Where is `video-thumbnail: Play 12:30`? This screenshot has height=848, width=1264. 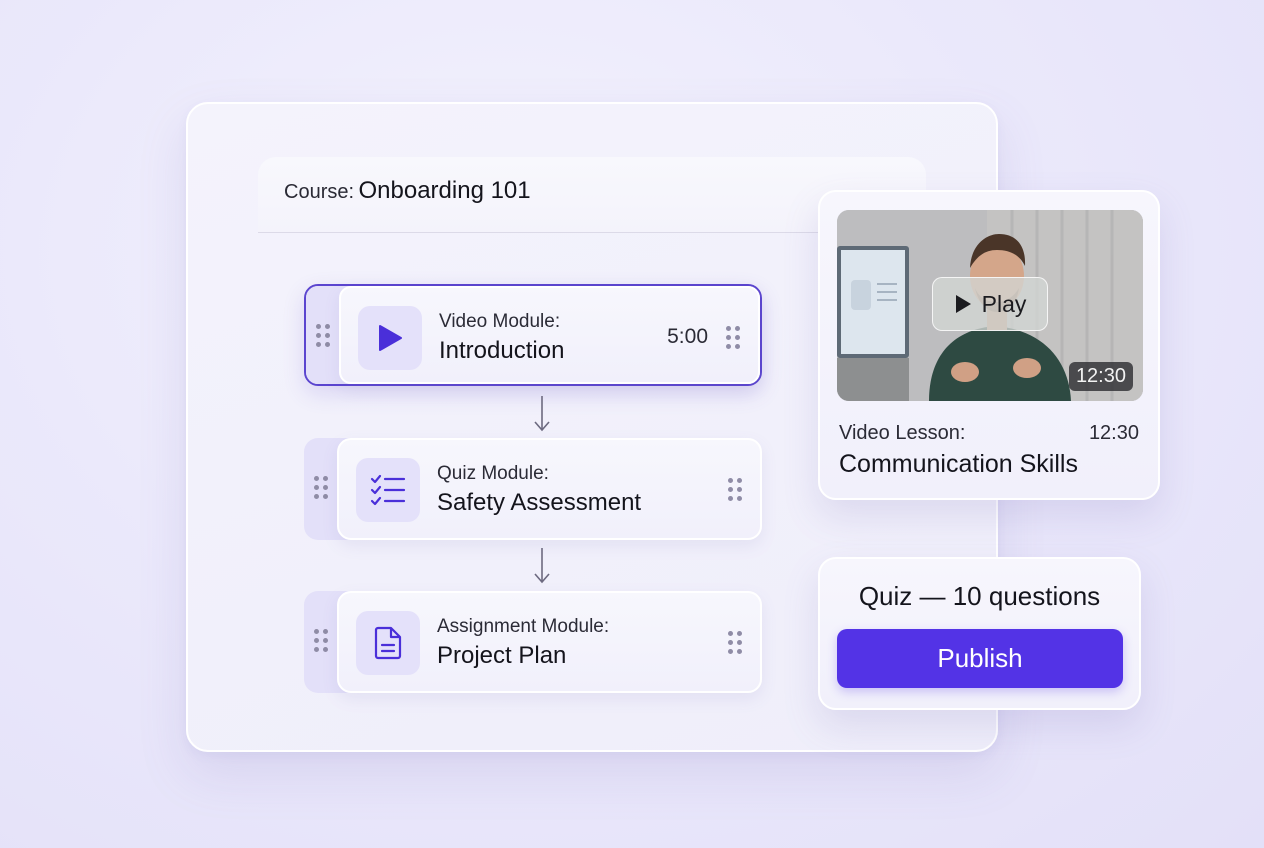
video-thumbnail: Play 12:30 is located at coordinates (990, 305).